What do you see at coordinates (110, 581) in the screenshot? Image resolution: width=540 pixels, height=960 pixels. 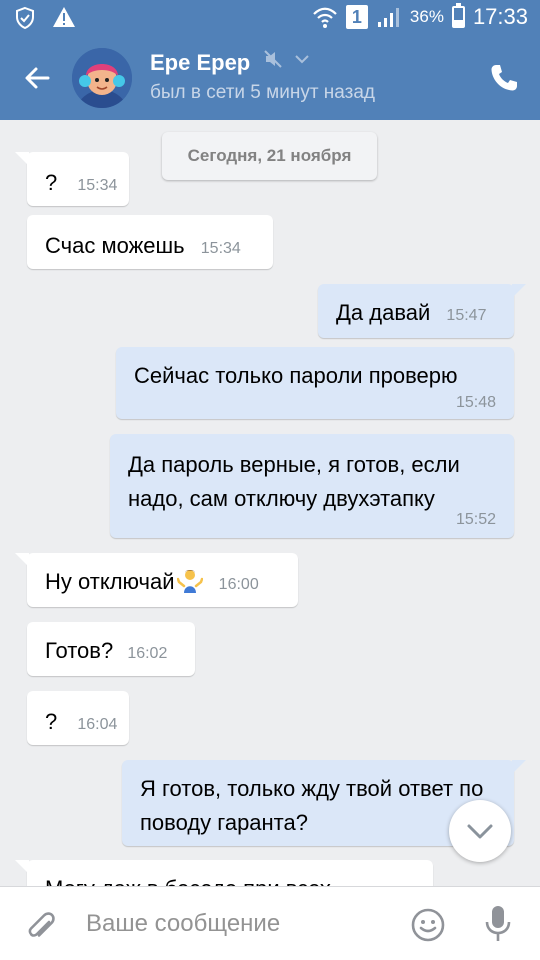 I see `message-text: Ну отключай` at bounding box center [110, 581].